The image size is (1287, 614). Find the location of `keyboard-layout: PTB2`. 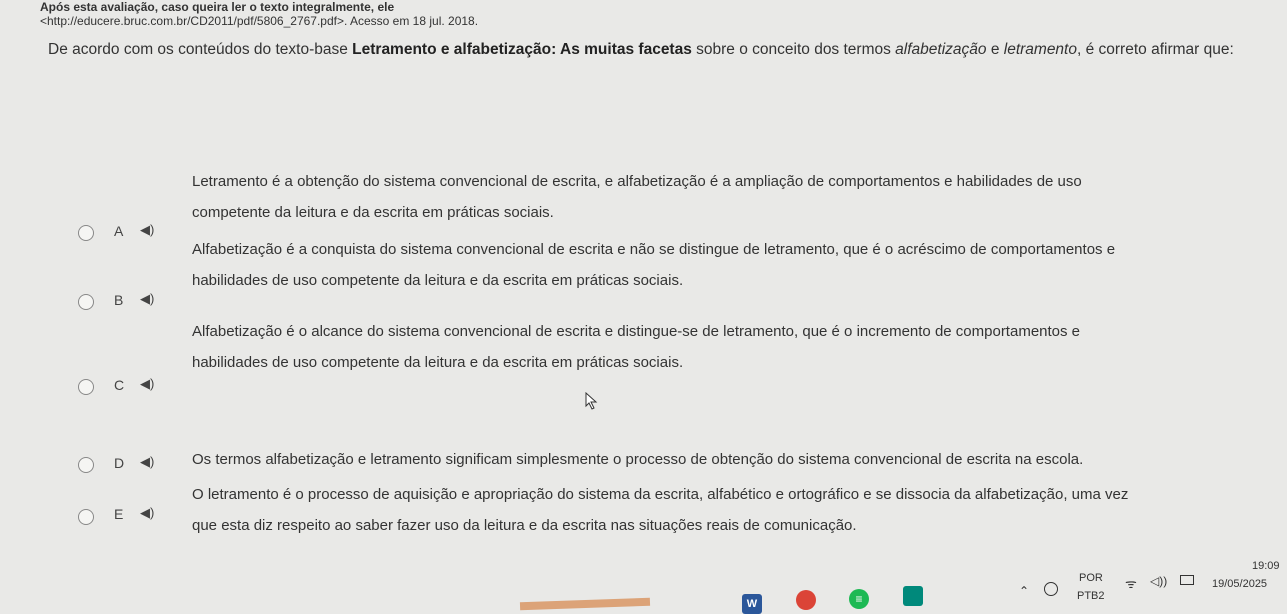

keyboard-layout: PTB2 is located at coordinates (1091, 596).